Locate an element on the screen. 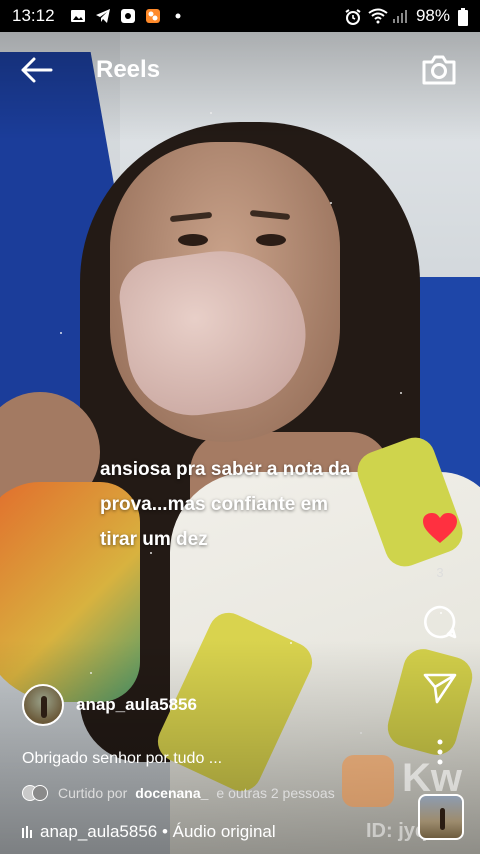 This screenshot has height=854, width=480. send-icon is located at coordinates (440, 688).